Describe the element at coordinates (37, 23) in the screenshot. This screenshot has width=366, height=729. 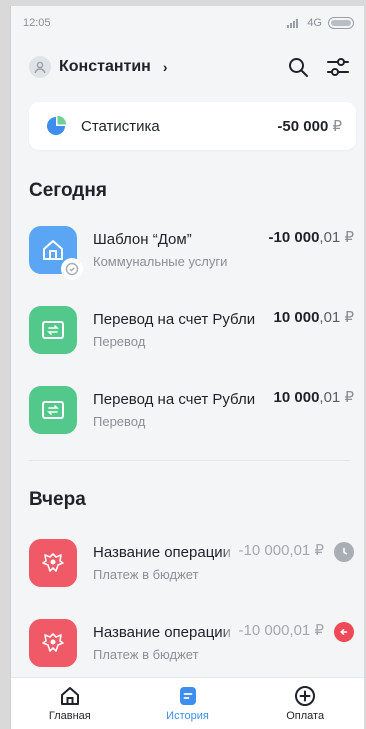
I see `status-time: 12:05` at that location.